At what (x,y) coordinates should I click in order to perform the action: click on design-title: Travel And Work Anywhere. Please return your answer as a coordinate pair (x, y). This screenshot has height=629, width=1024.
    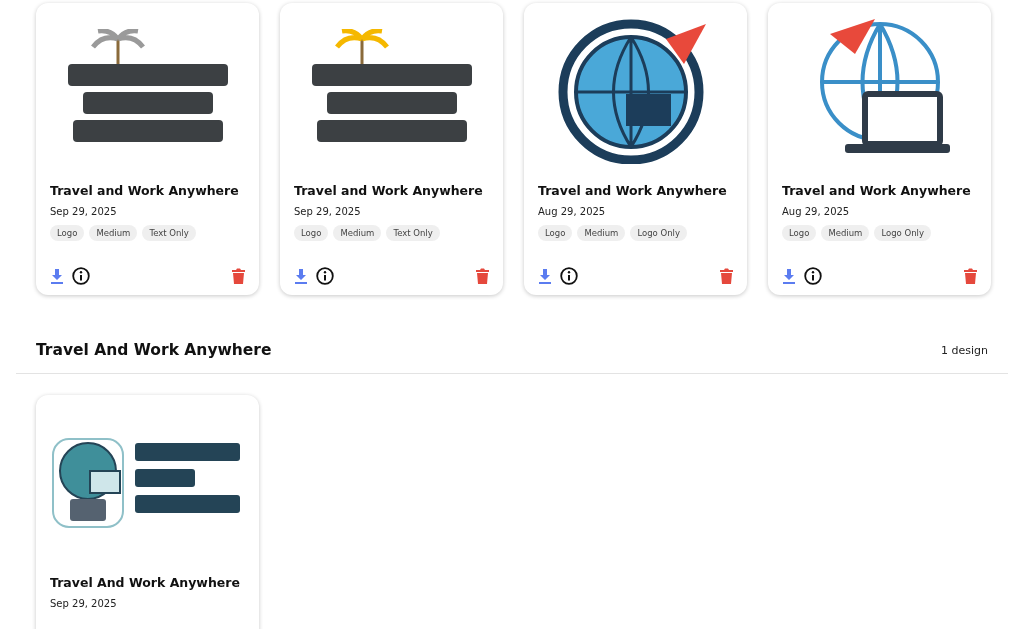
    Looking at the image, I should click on (145, 582).